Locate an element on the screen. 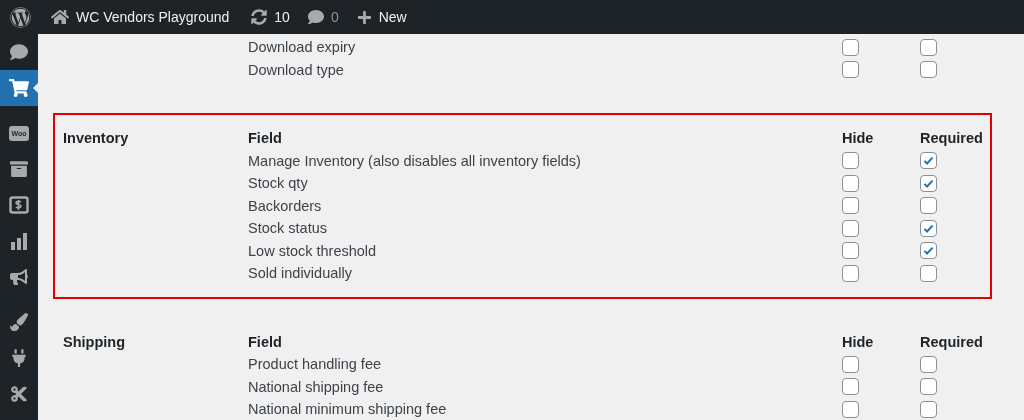 The image size is (1024, 420). field-label: Product handling fee is located at coordinates (315, 364).